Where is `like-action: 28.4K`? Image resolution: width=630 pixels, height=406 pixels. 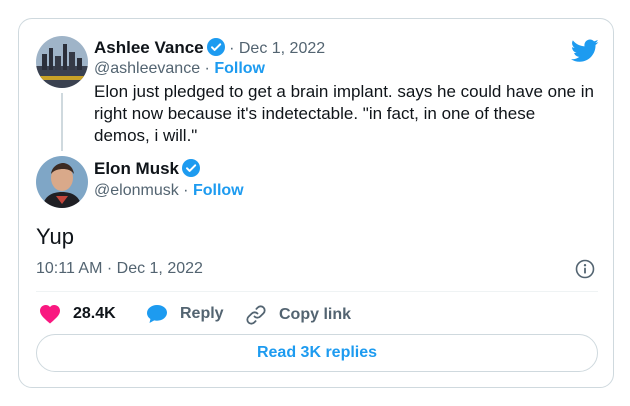
like-action: 28.4K is located at coordinates (77, 314).